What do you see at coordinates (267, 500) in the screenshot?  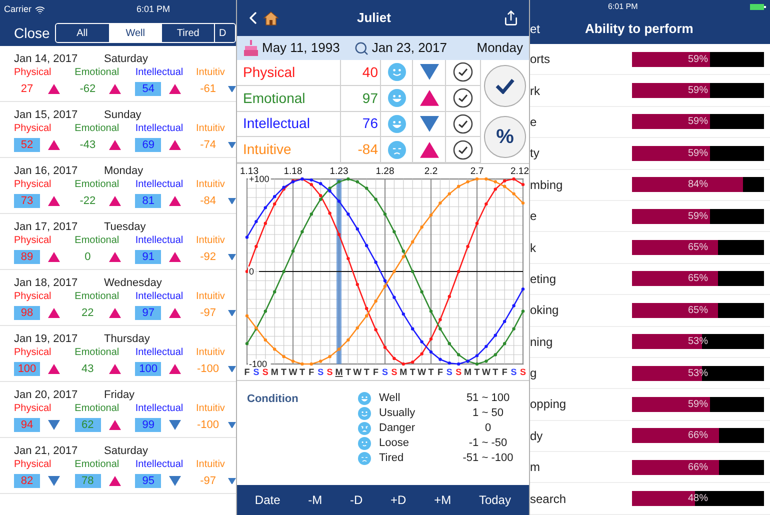 I see `toolbar-button: Date` at bounding box center [267, 500].